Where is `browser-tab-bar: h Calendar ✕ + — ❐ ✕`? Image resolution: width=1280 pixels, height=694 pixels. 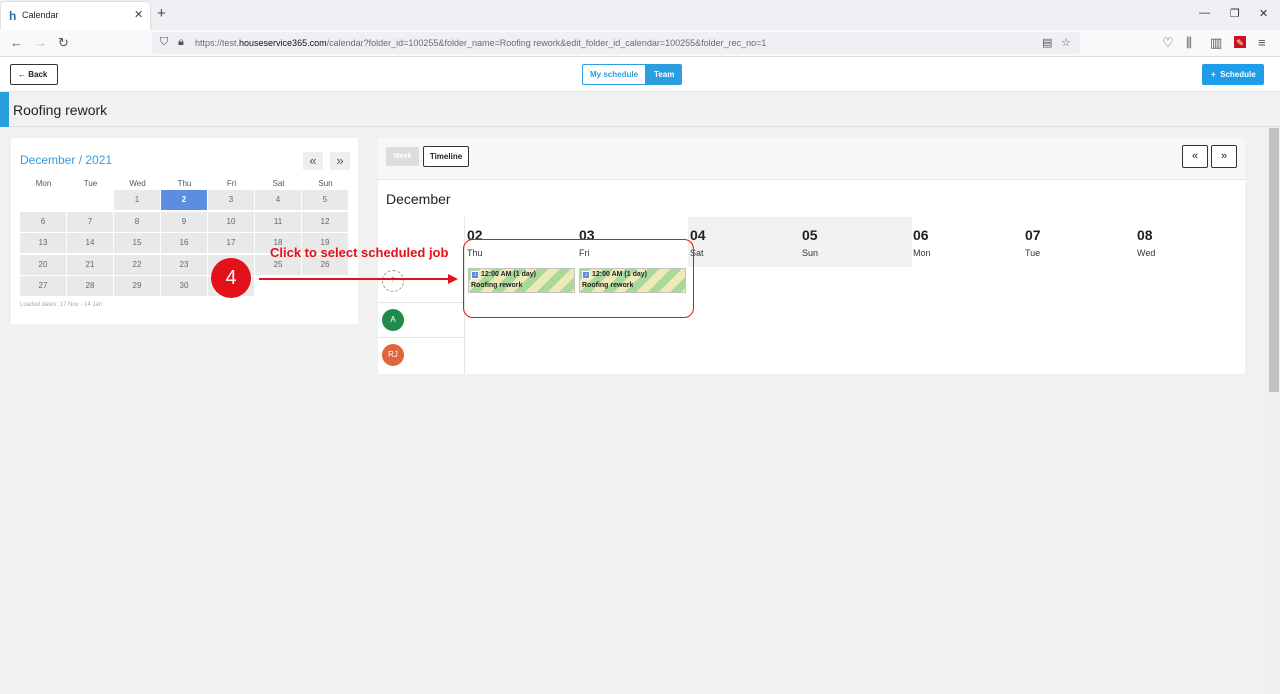 browser-tab-bar: h Calendar ✕ + — ❐ ✕ is located at coordinates (640, 15).